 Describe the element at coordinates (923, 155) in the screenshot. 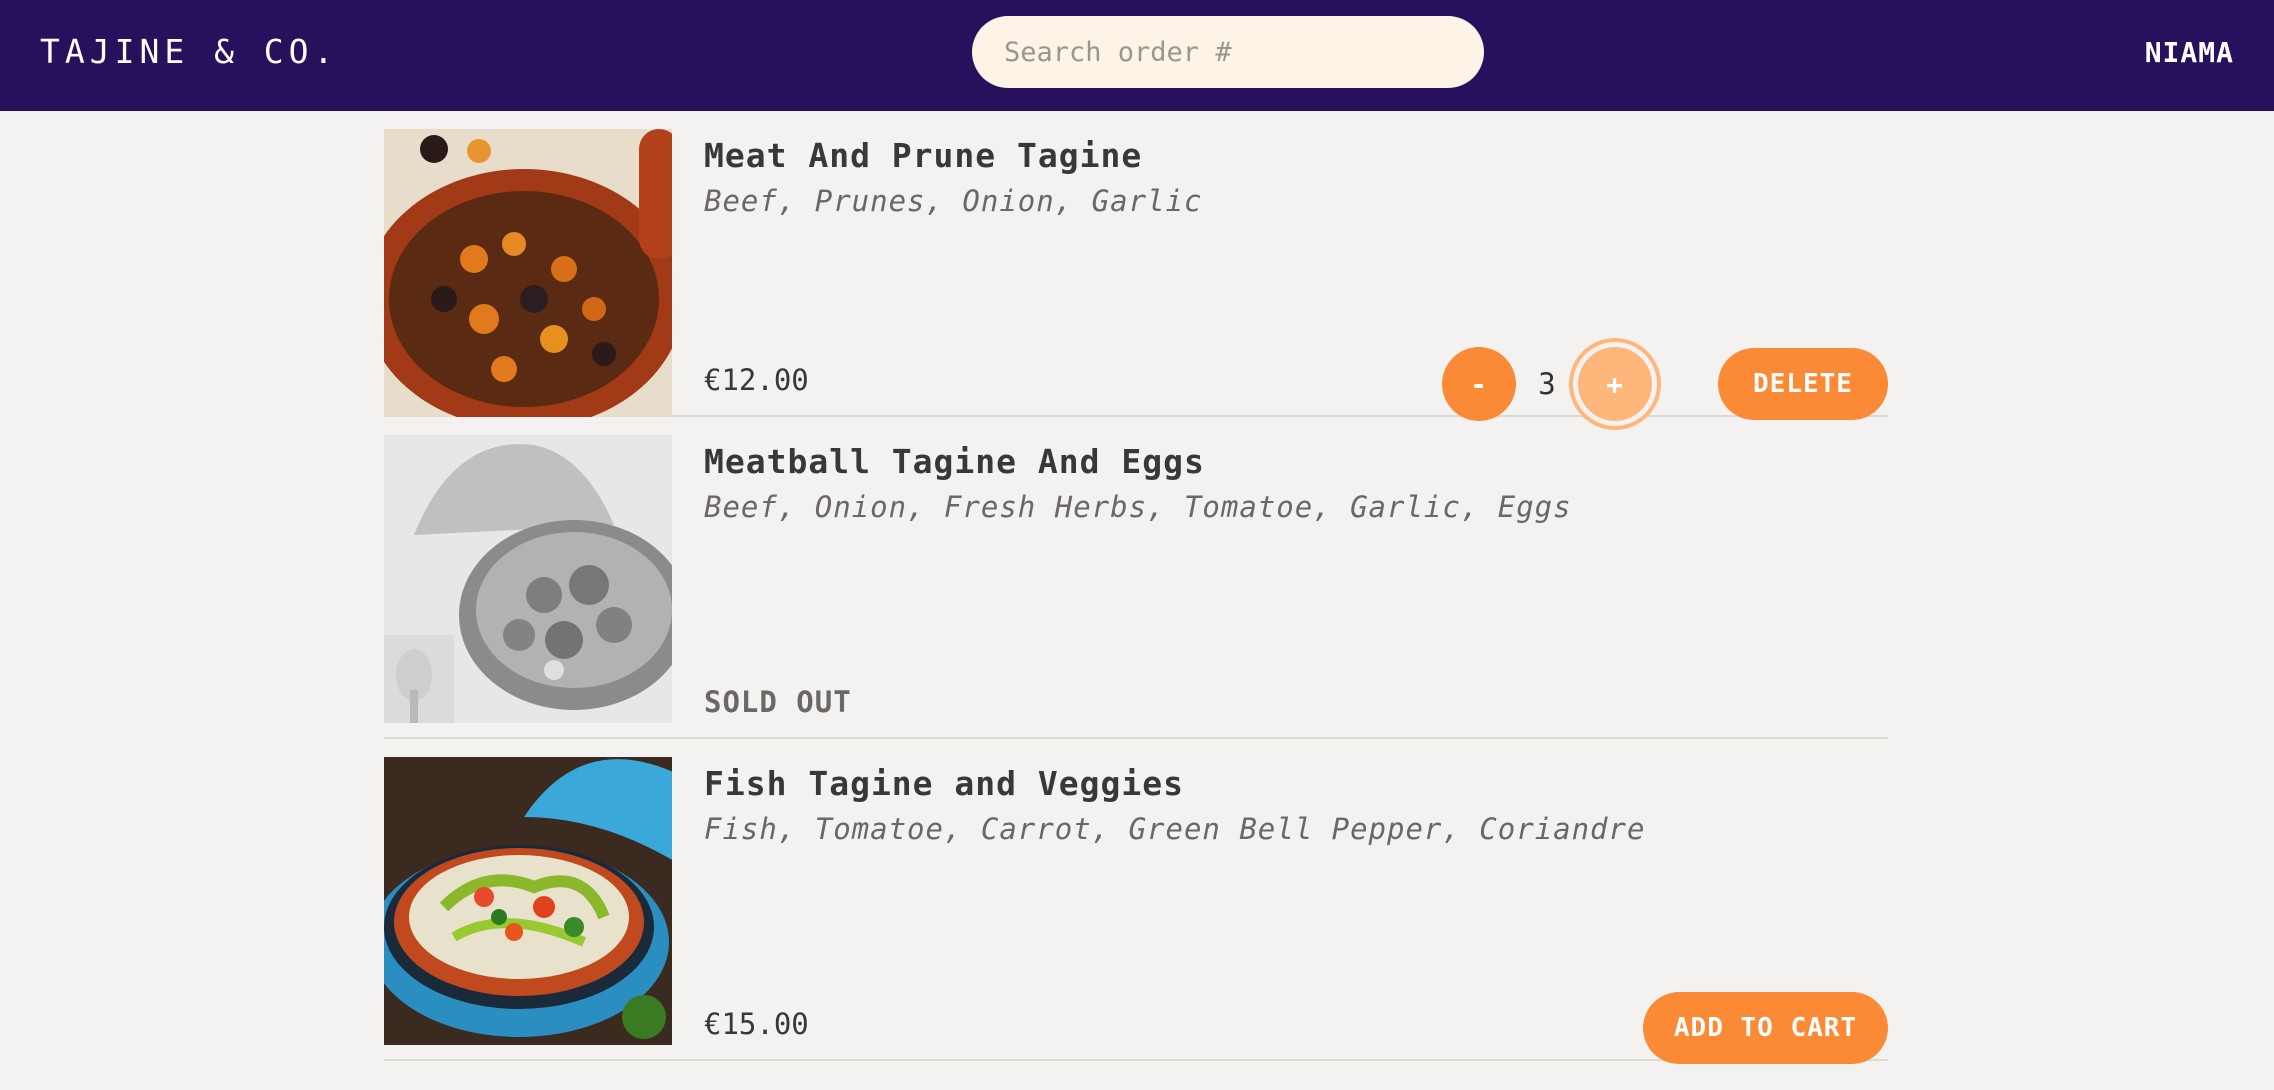

I see `dish-name: Meat And Prune Tagine` at that location.